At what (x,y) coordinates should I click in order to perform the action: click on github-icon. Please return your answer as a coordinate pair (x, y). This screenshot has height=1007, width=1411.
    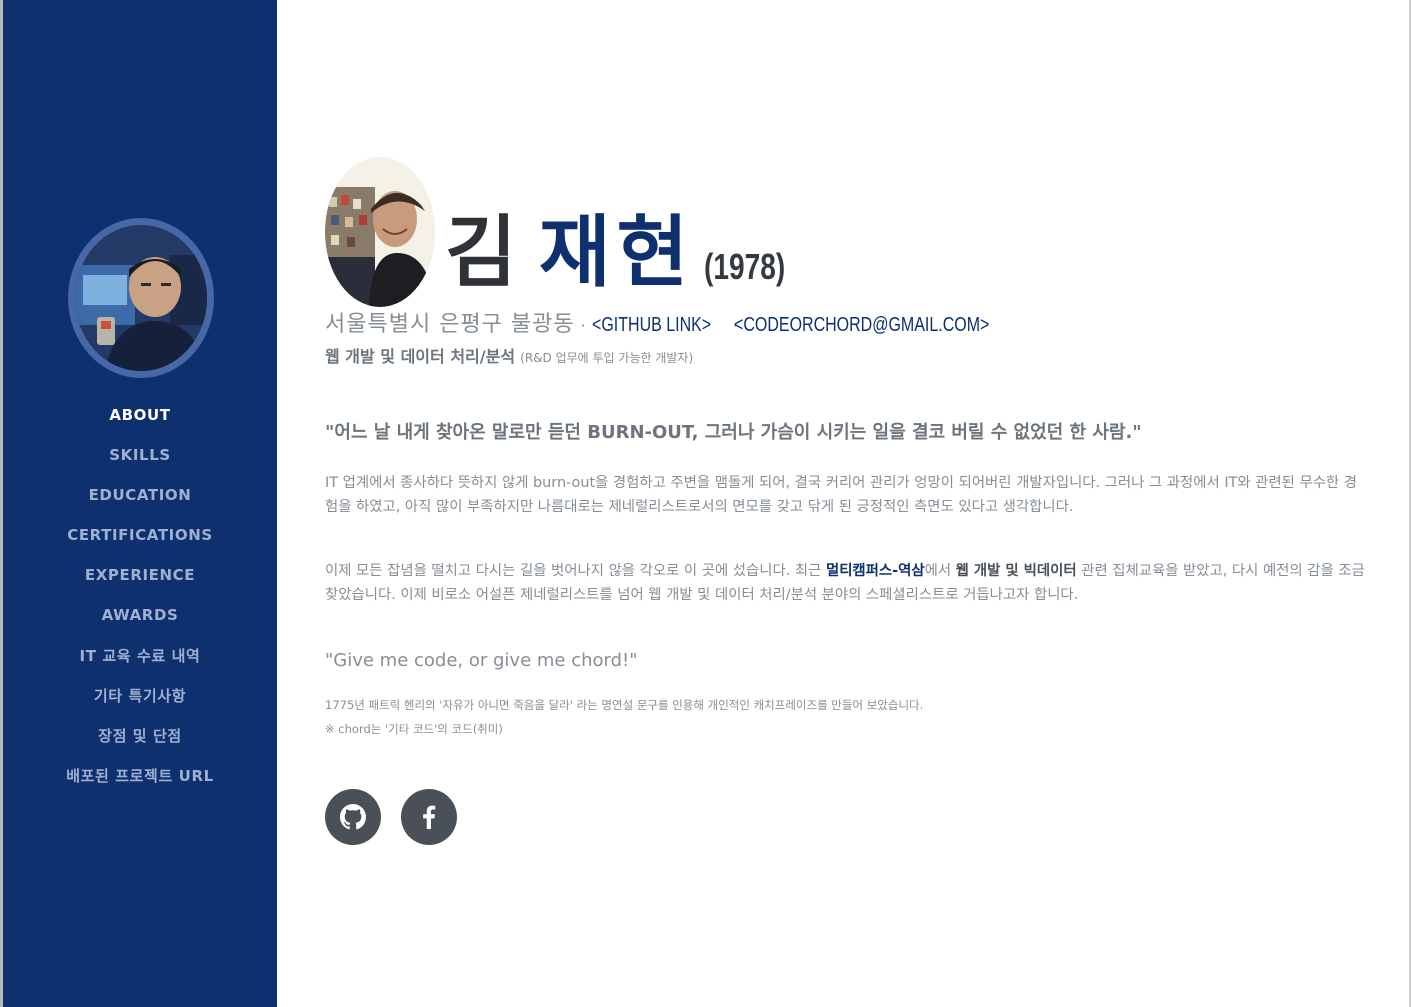
    Looking at the image, I should click on (353, 817).